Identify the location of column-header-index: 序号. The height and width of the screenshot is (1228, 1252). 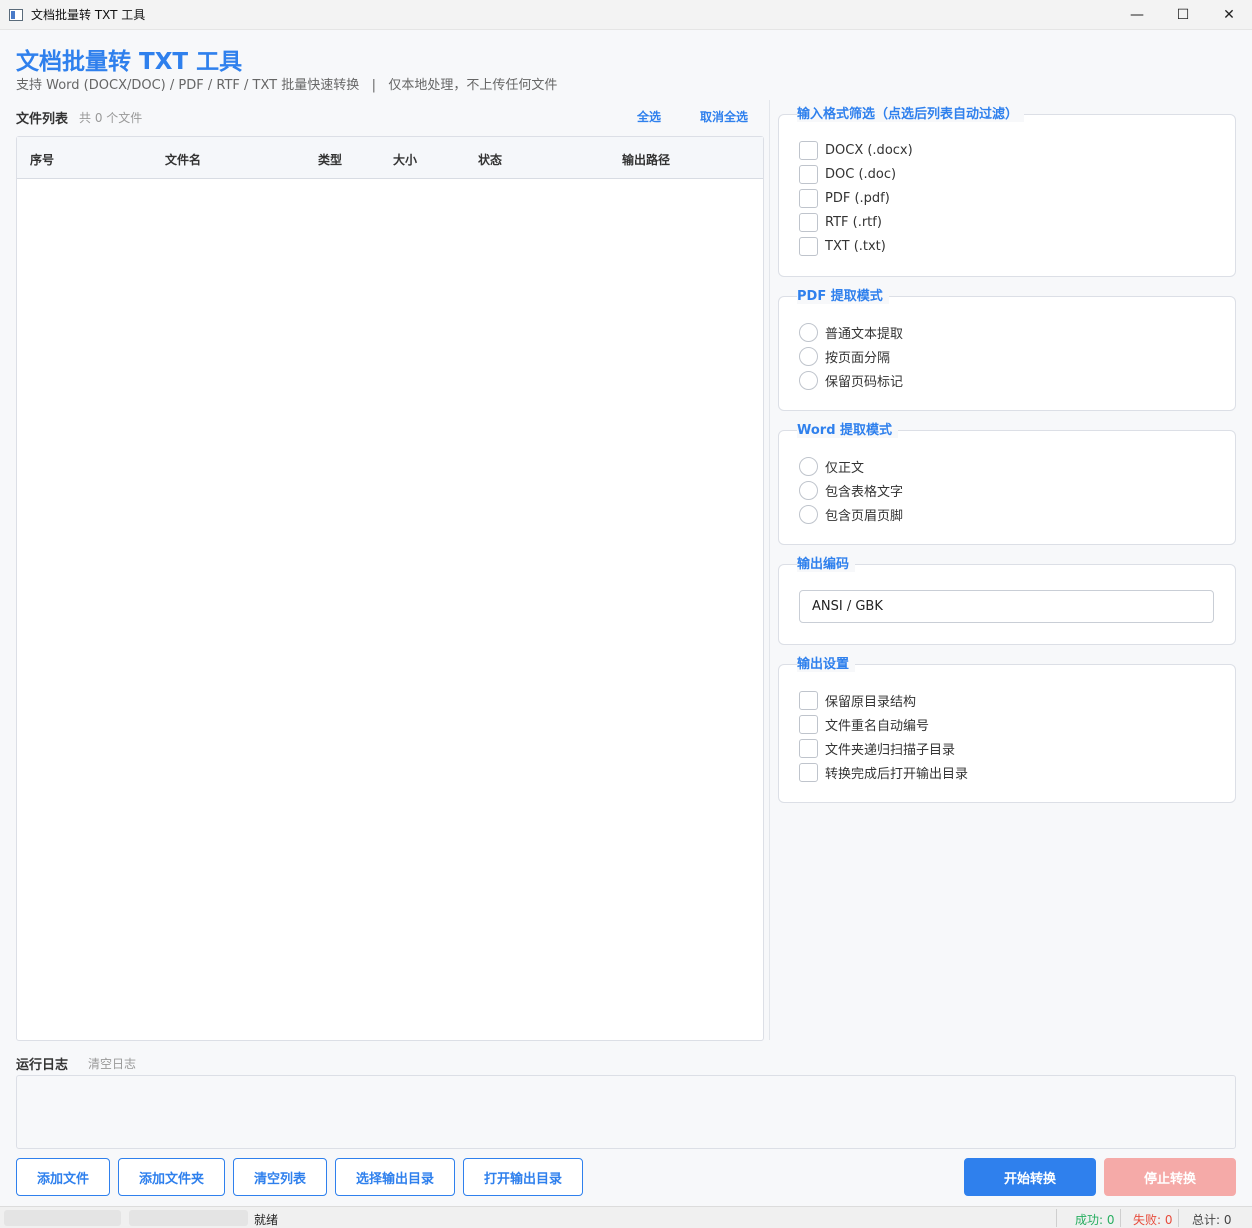
(42, 159).